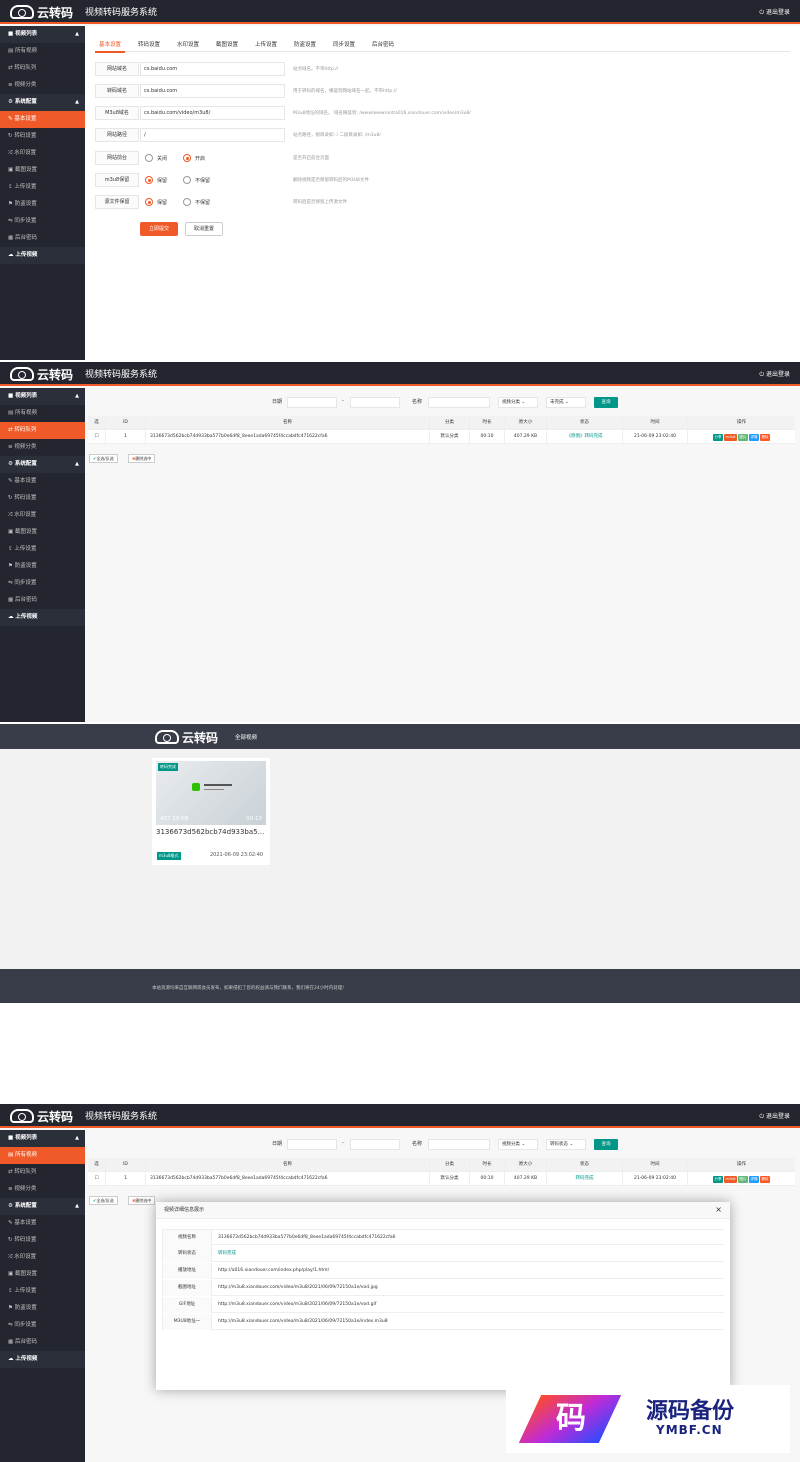  I want to click on site-path-input: /, so click(212, 135).